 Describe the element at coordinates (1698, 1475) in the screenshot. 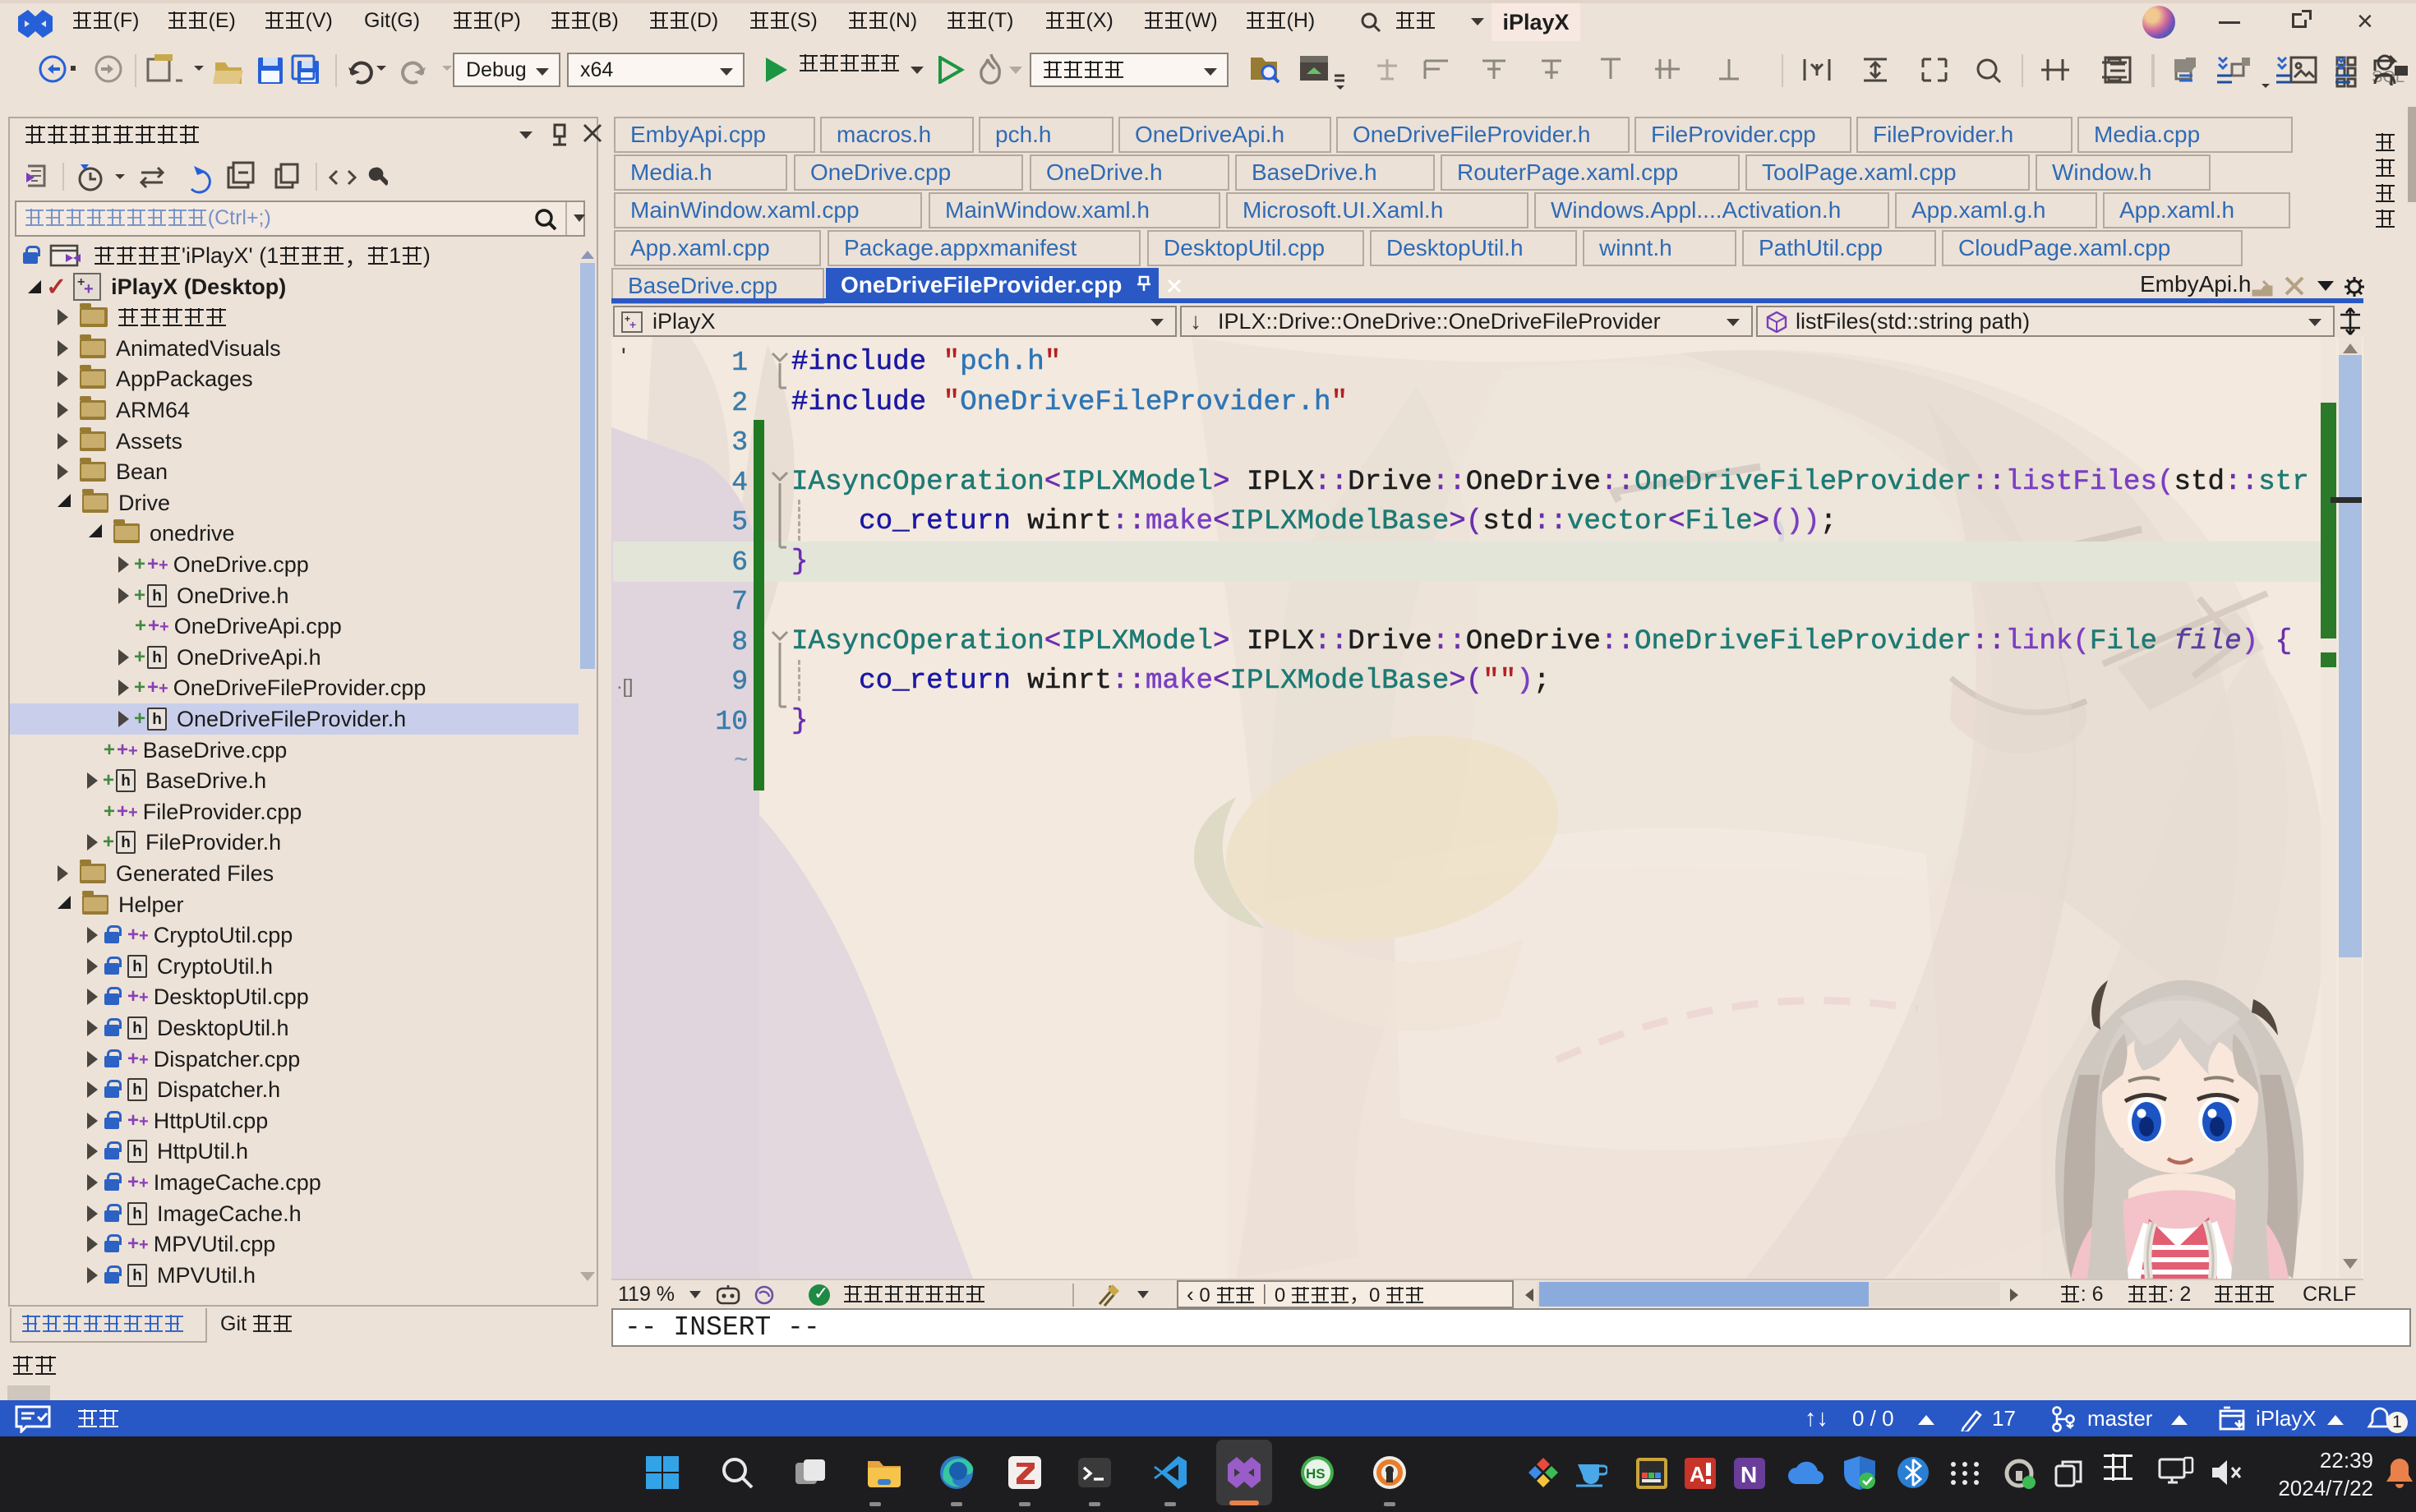

I see `svg-text: A` at that location.